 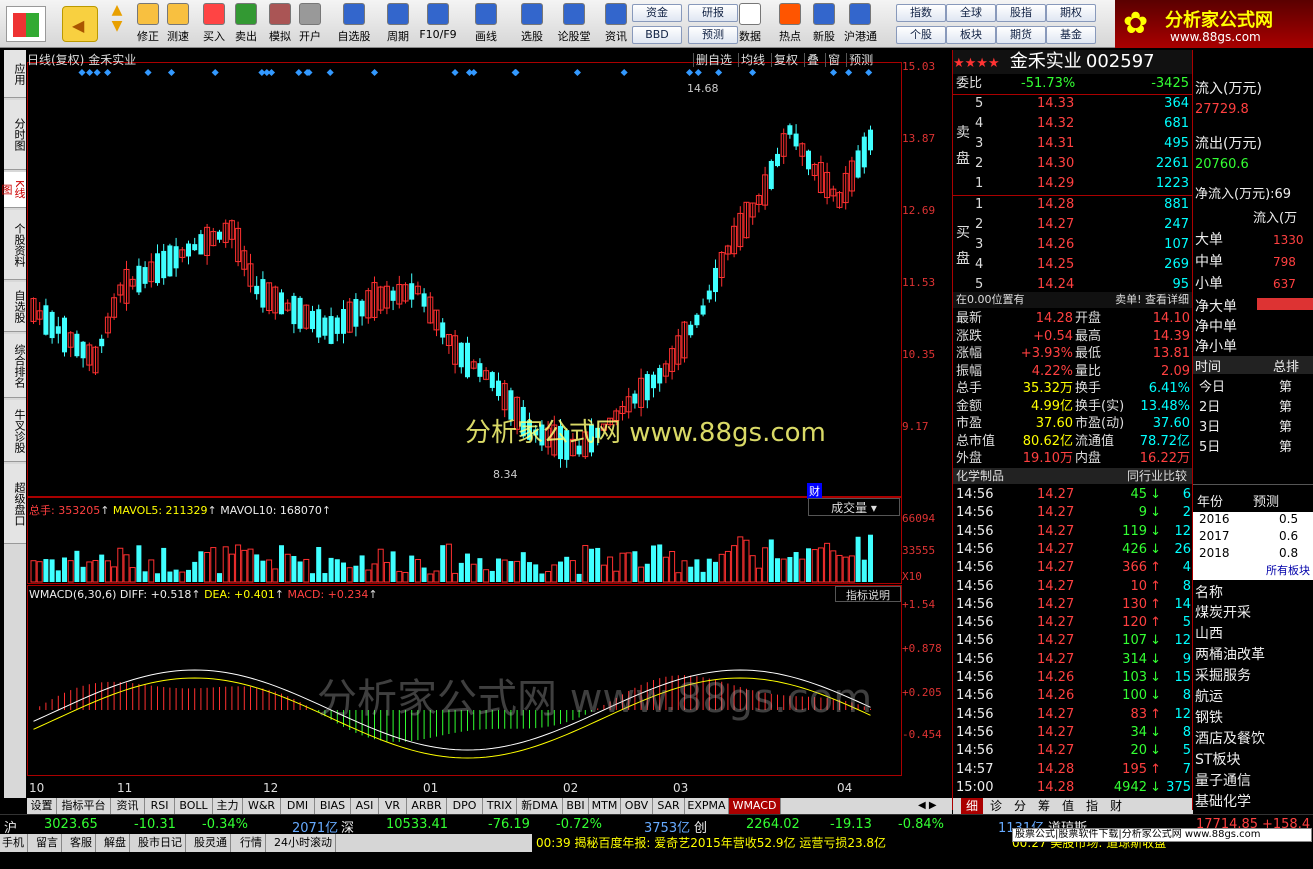 What do you see at coordinates (669, 806) in the screenshot?
I see `indicator-tab-18: SAR` at bounding box center [669, 806].